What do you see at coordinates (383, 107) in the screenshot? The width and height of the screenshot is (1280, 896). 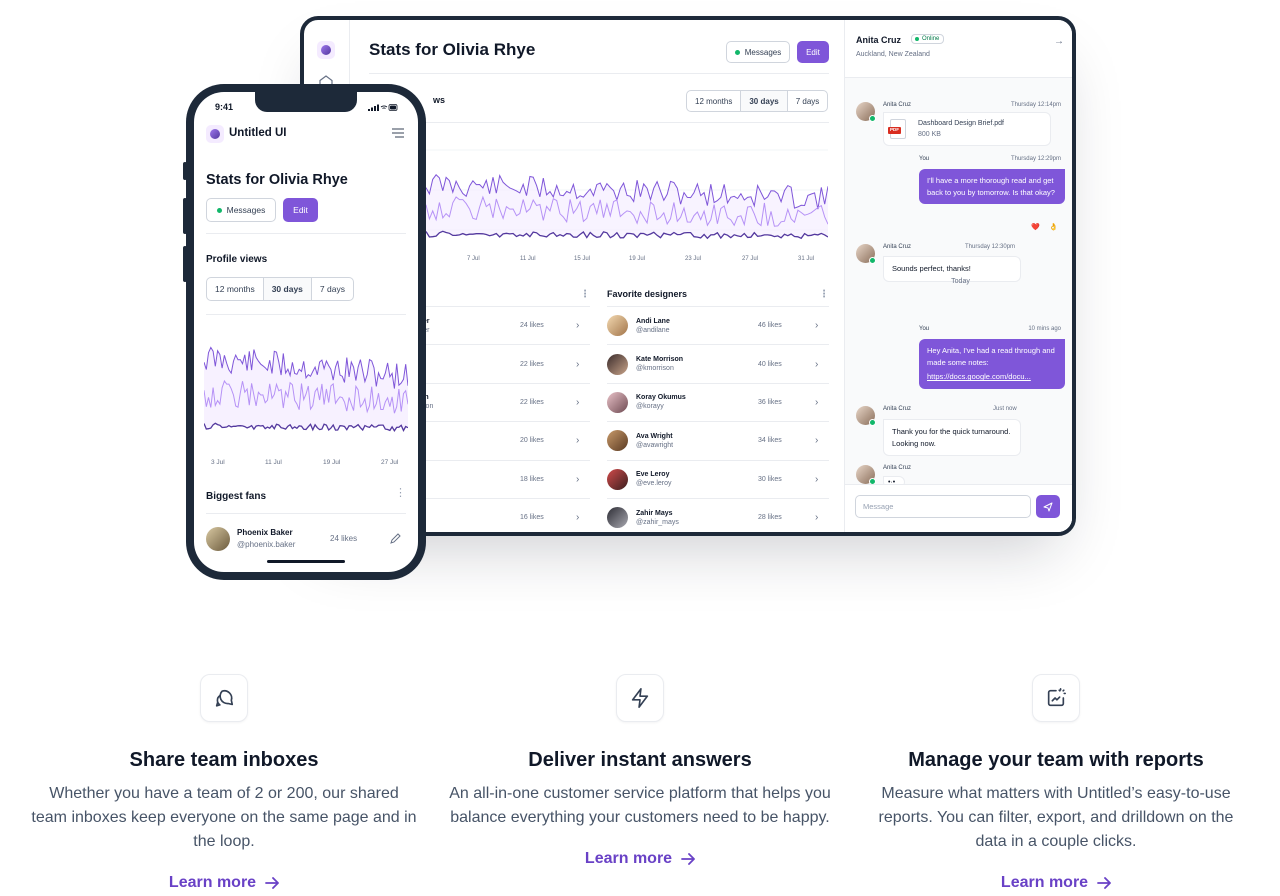 I see `status-icons` at bounding box center [383, 107].